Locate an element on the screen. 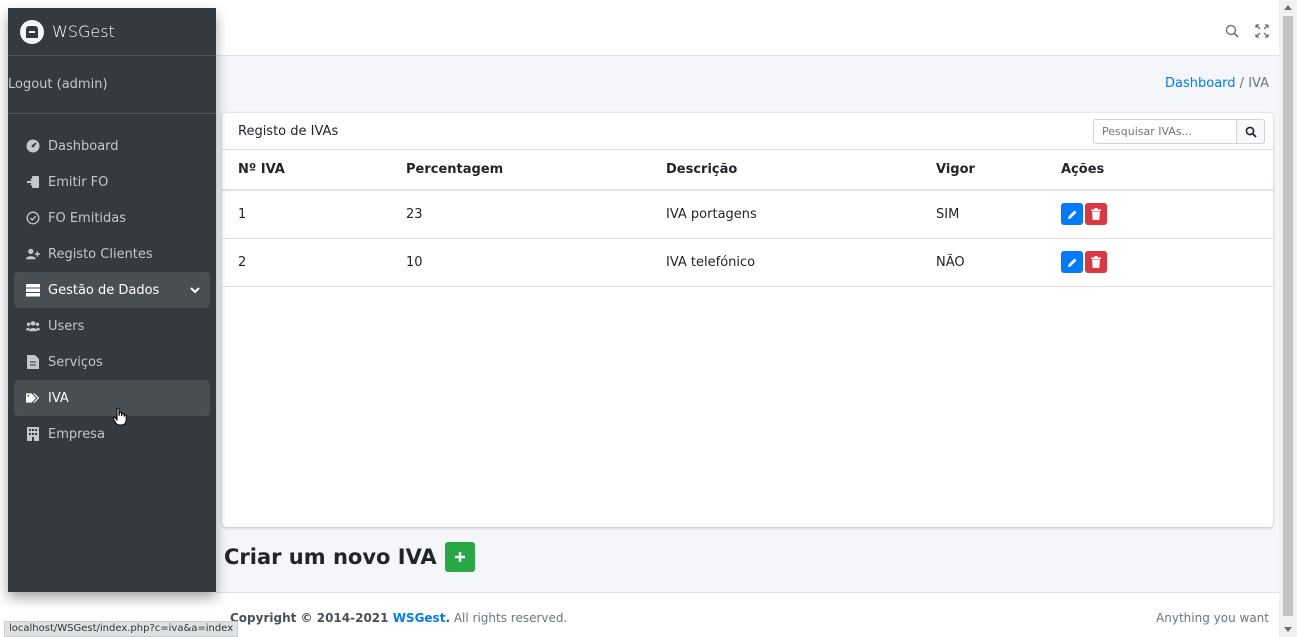 The height and width of the screenshot is (637, 1297). scroll-up-icon is located at coordinates (1288, 7).